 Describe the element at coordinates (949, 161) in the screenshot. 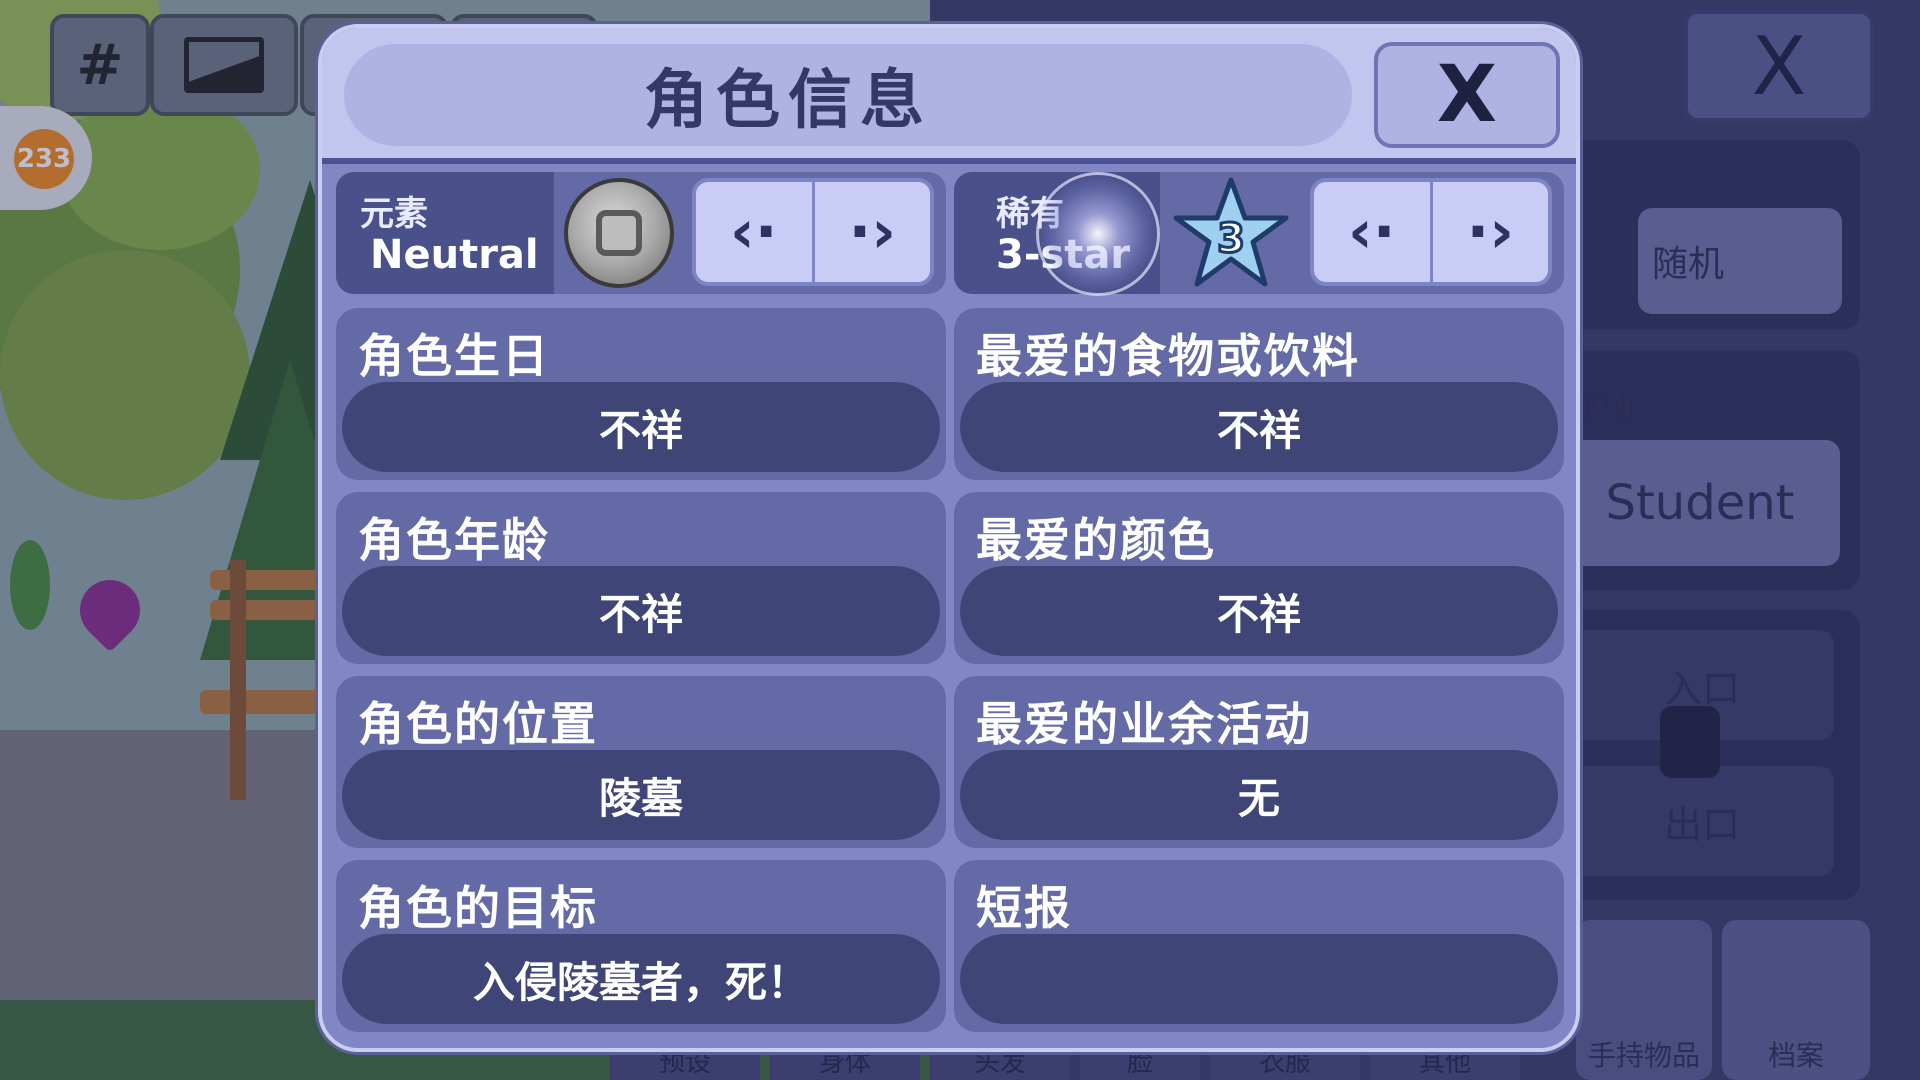

I see `header-divider` at that location.